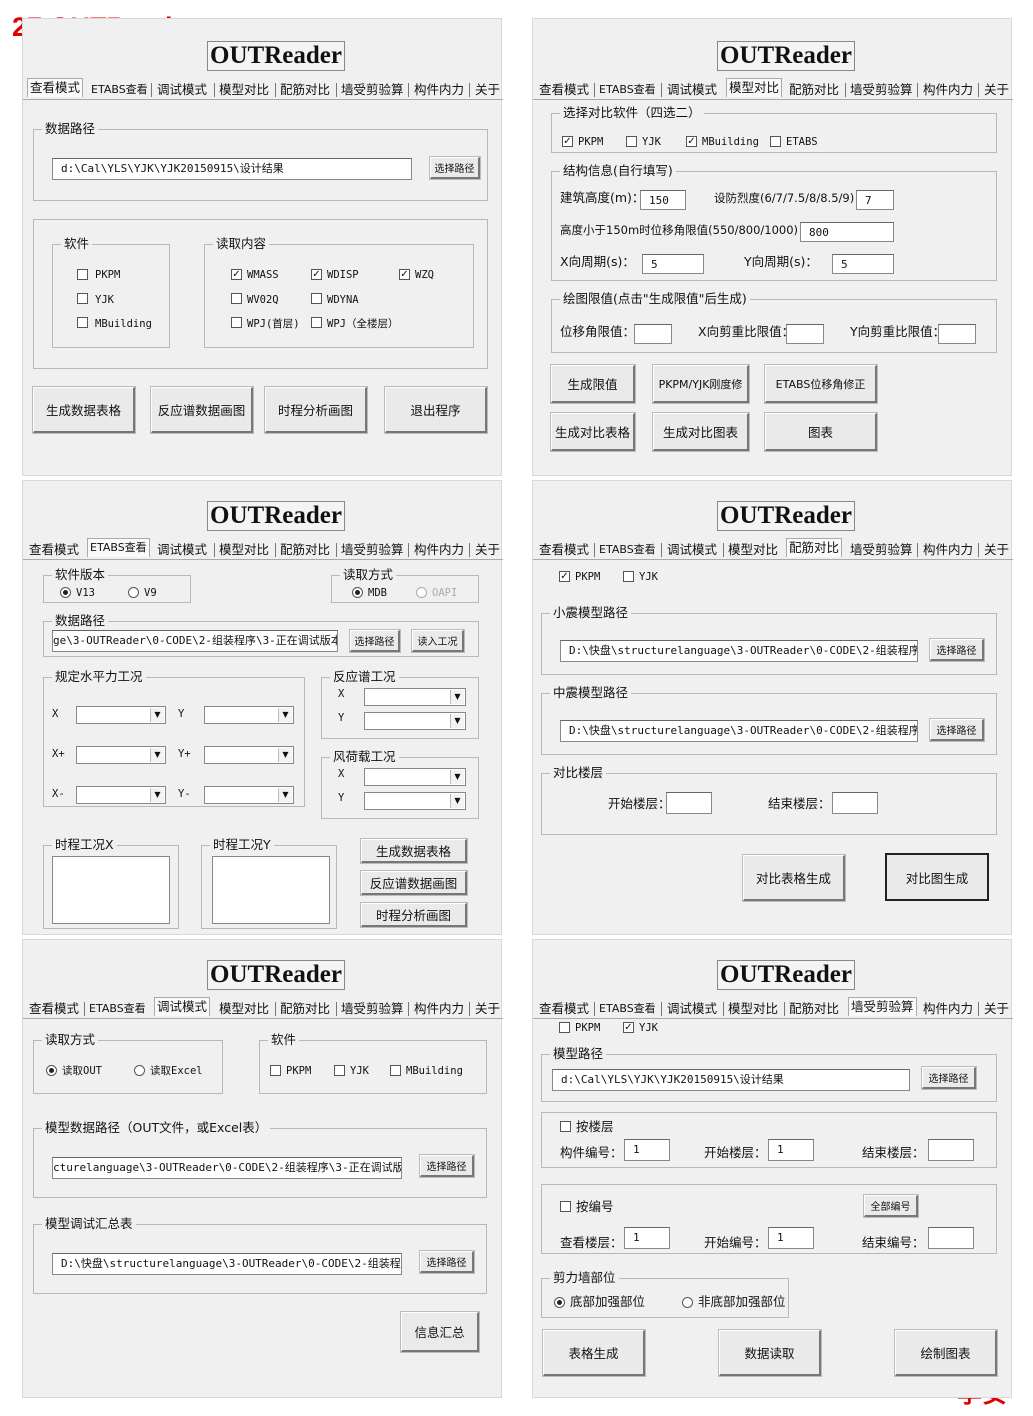 This screenshot has height=1416, width=1033. I want to click on start-no-input: 1, so click(791, 1238).